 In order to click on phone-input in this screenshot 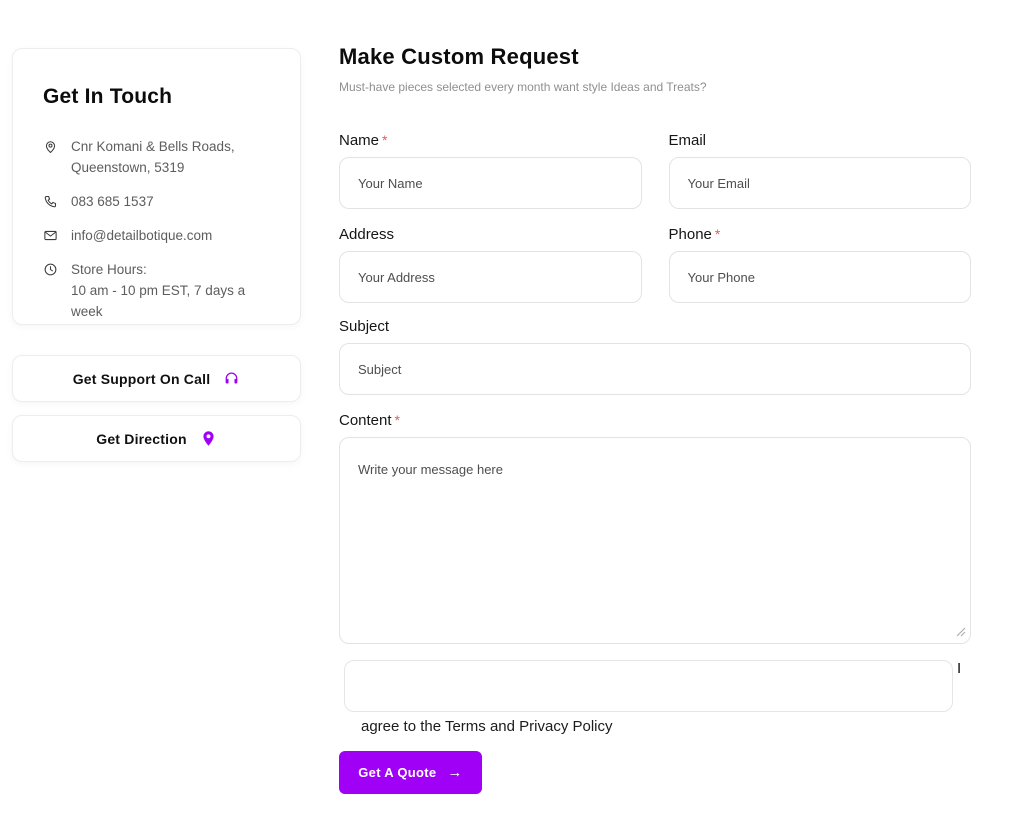, I will do `click(819, 277)`.